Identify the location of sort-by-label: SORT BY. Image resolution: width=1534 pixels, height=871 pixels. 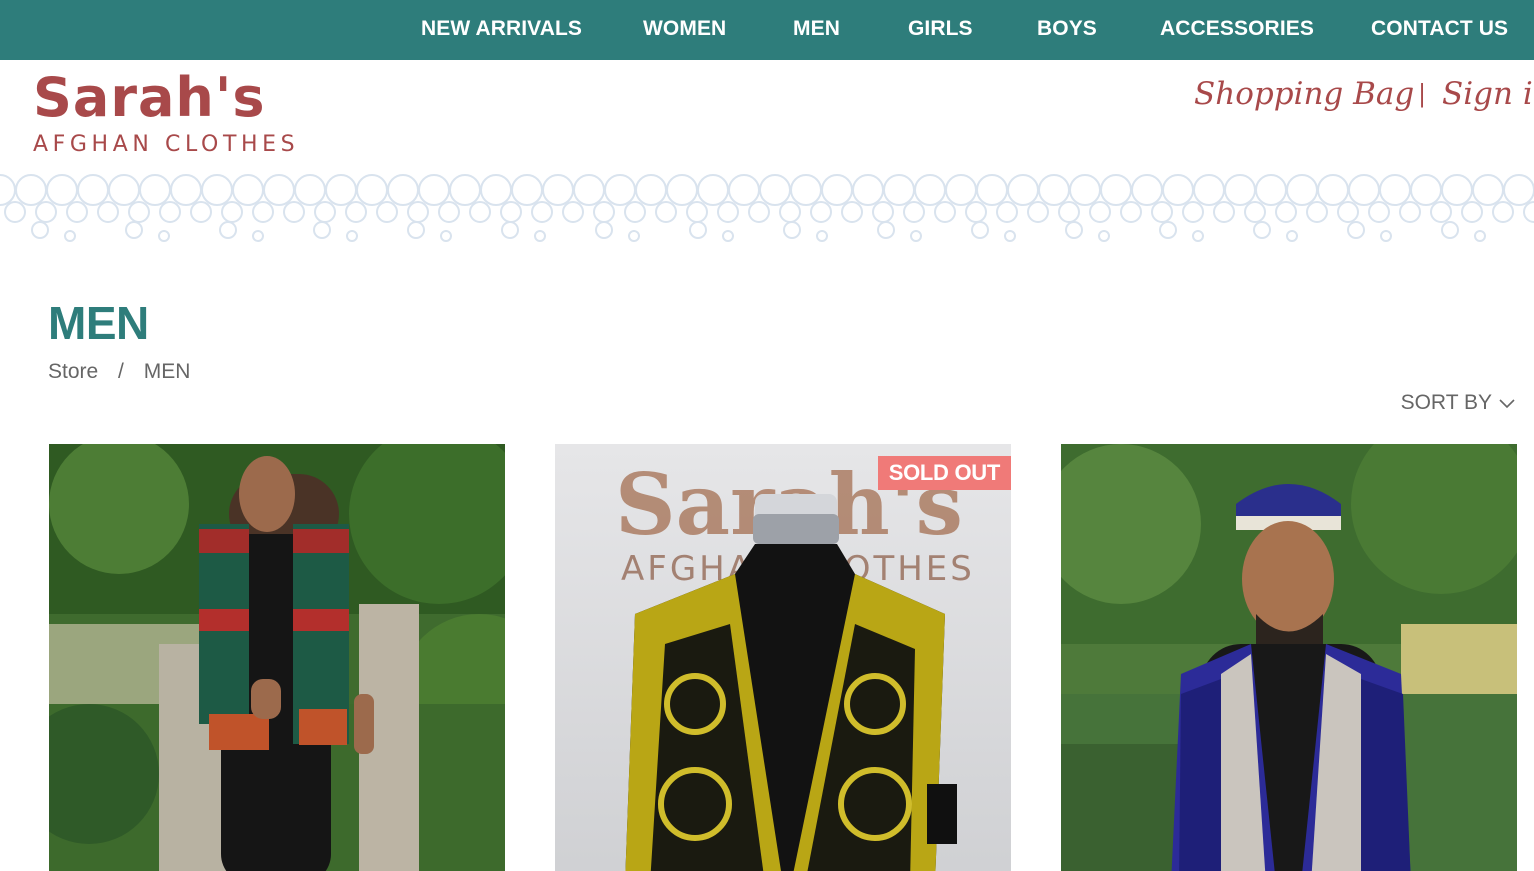
(1446, 402).